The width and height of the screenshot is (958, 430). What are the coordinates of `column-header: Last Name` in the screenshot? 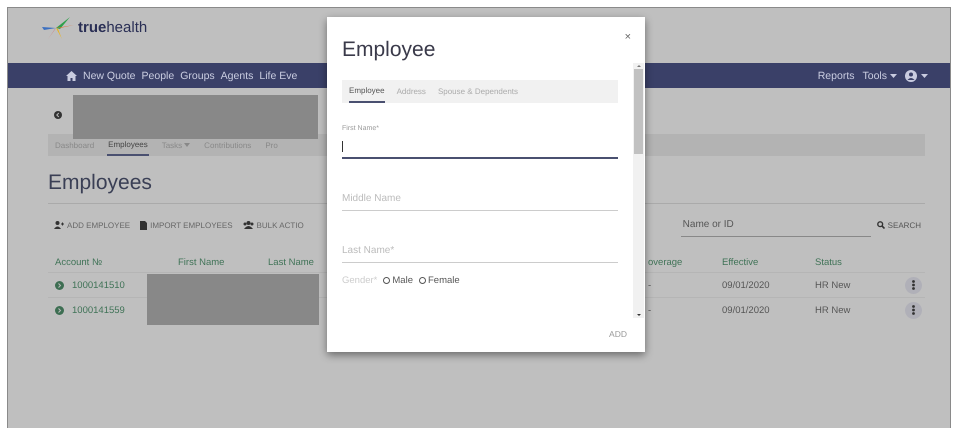 It's located at (291, 262).